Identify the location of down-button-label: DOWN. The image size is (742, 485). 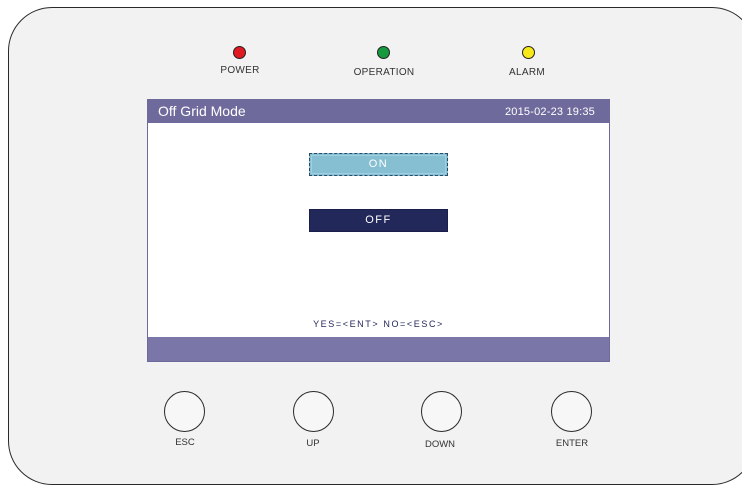
(440, 444).